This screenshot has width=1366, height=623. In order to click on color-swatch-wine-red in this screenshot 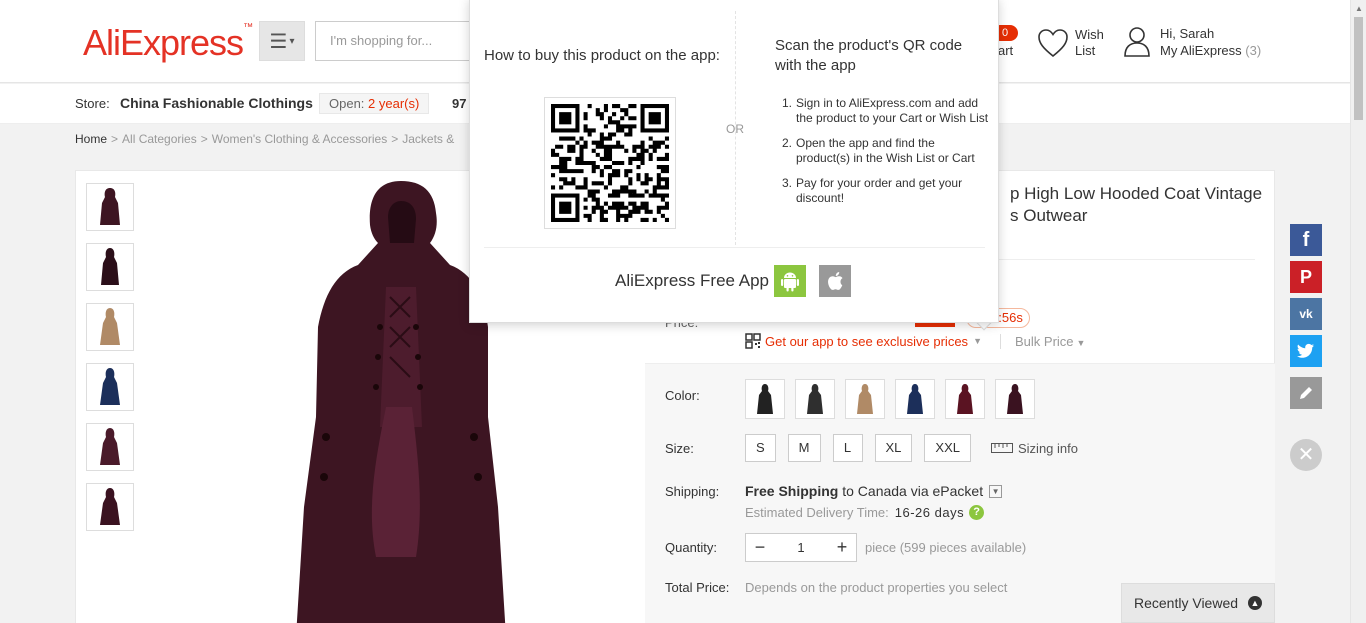, I will do `click(965, 399)`.